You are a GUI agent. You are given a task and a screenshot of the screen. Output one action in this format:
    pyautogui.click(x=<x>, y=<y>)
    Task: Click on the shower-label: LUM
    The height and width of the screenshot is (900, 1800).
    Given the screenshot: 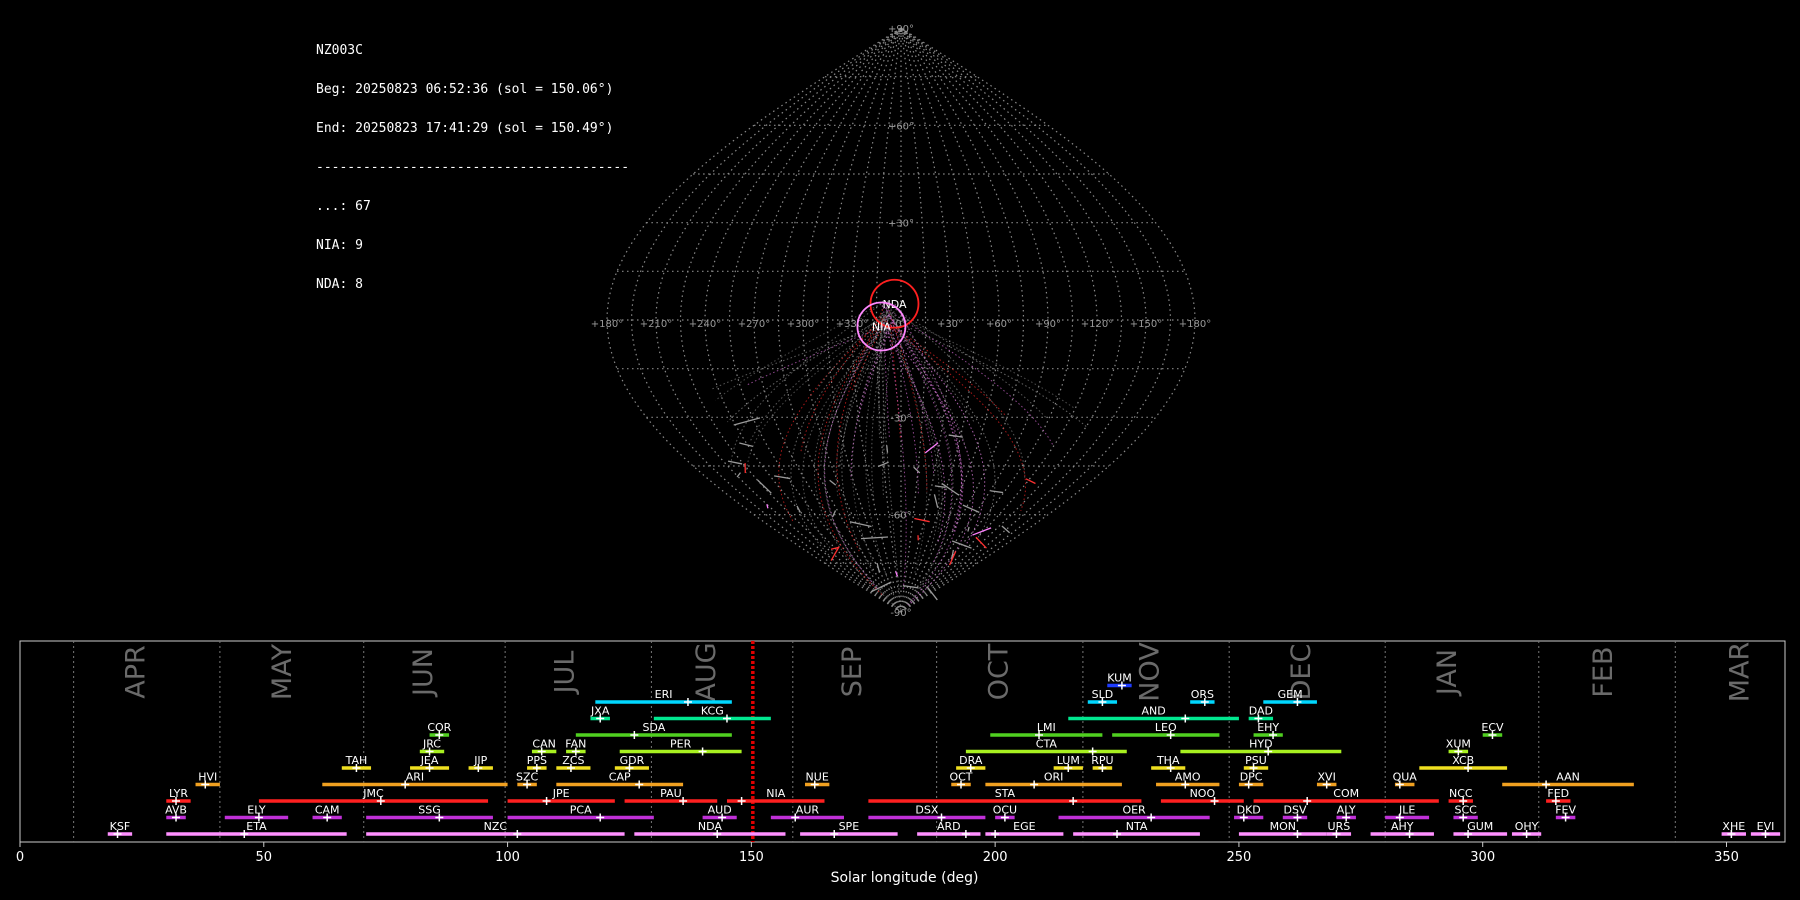 What is the action you would take?
    pyautogui.click(x=1068, y=760)
    